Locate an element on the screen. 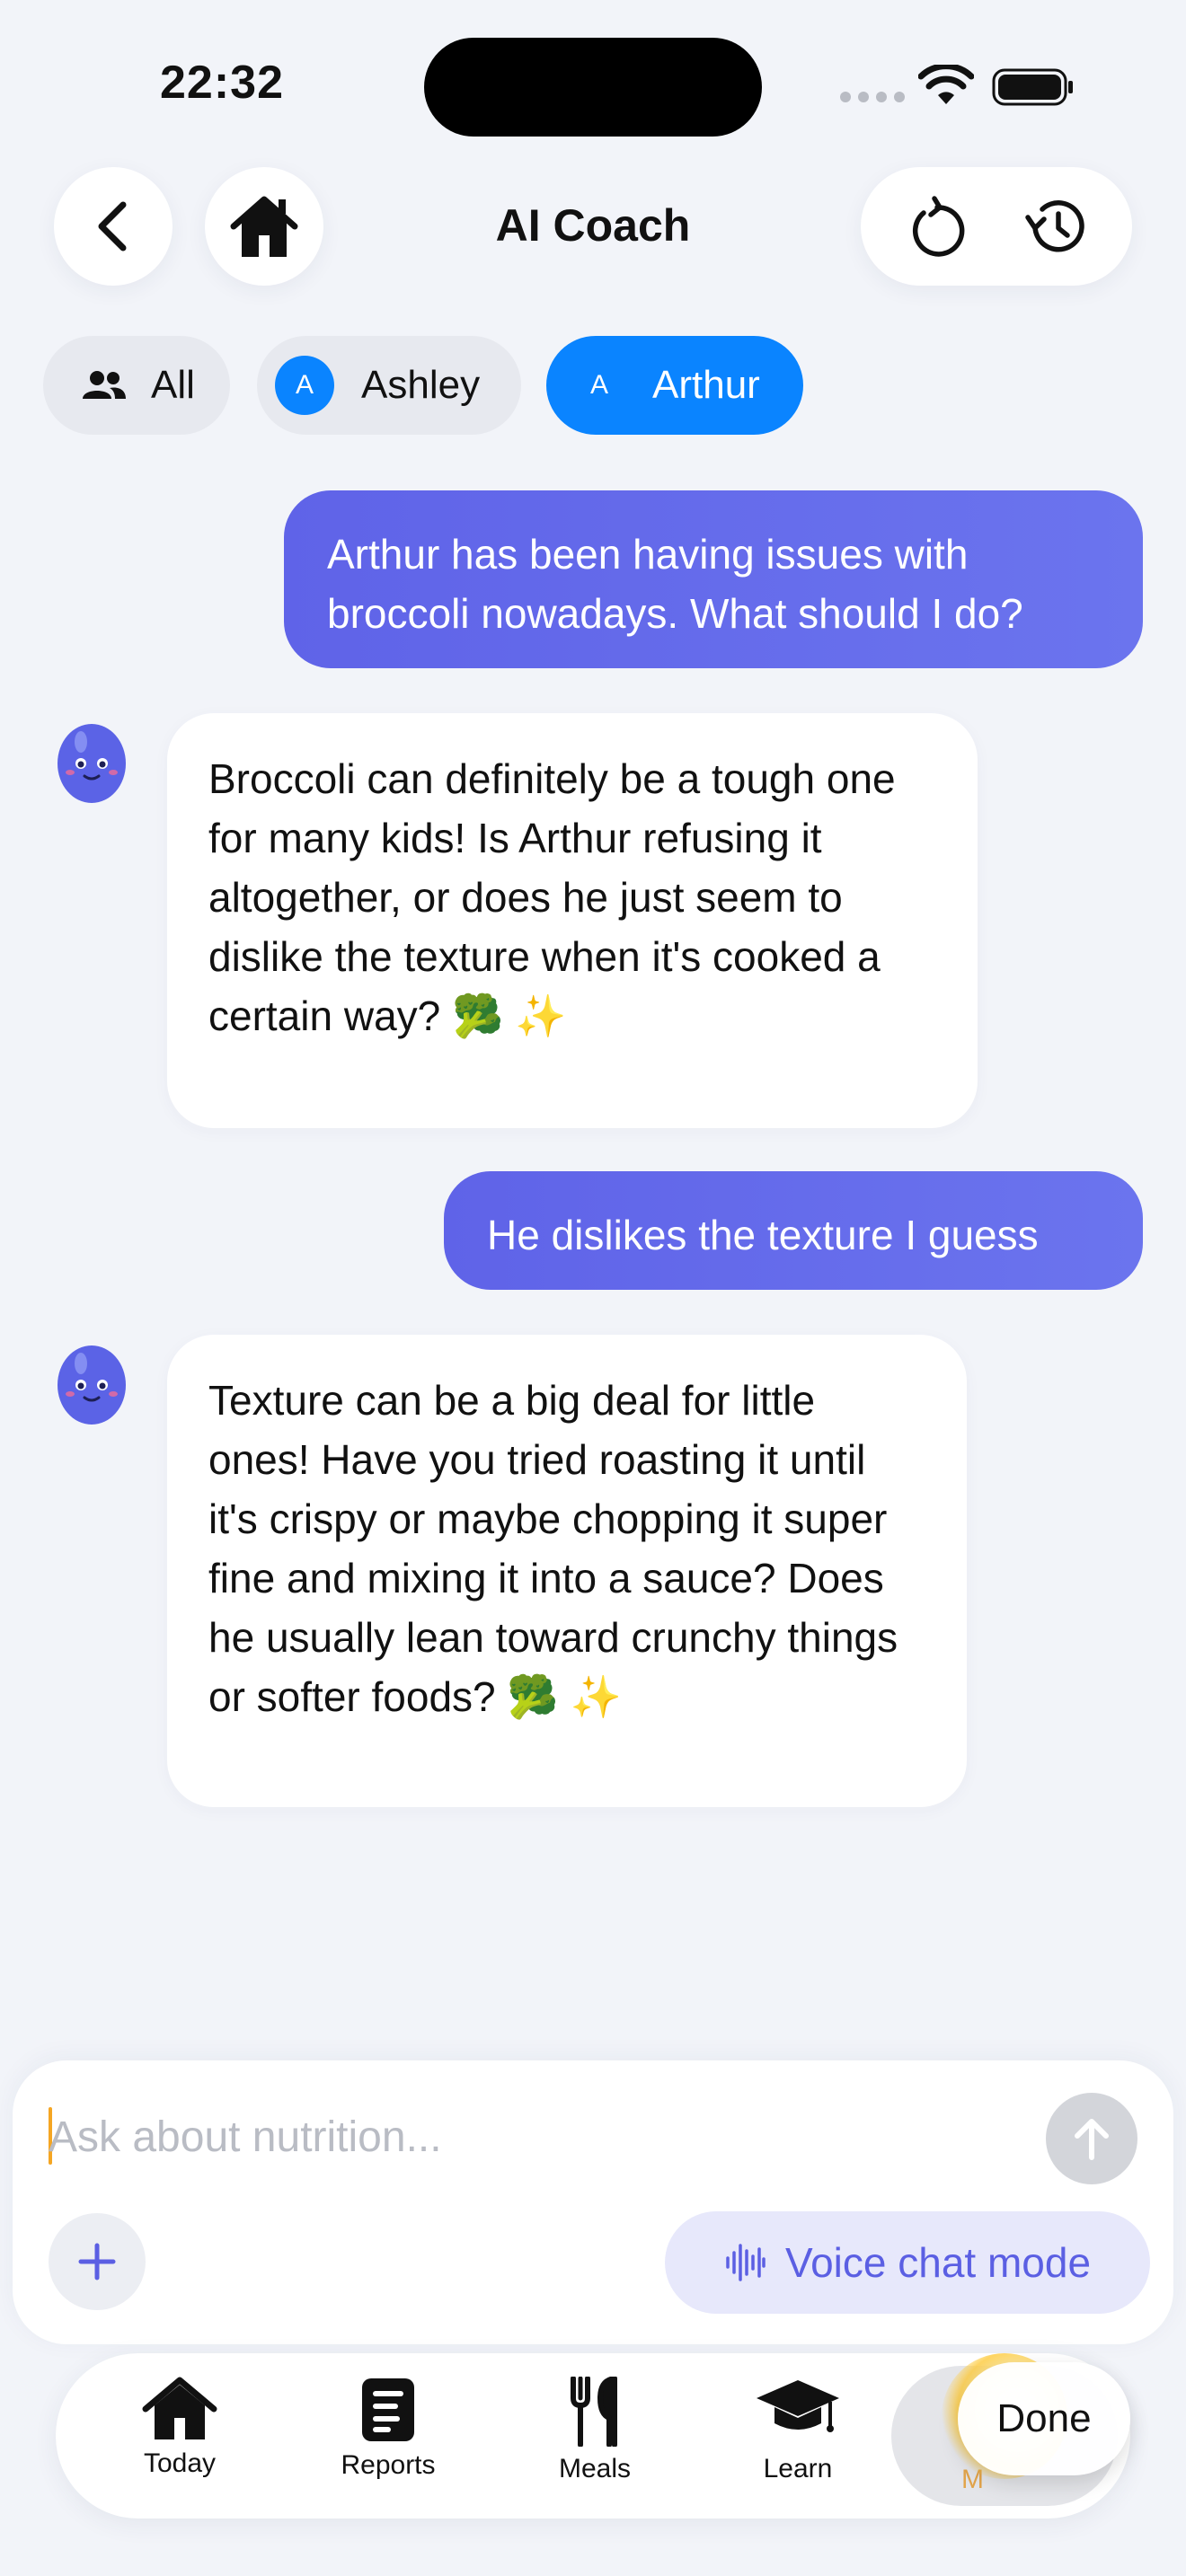 This screenshot has width=1186, height=2576. done-label: Done is located at coordinates (1044, 2418).